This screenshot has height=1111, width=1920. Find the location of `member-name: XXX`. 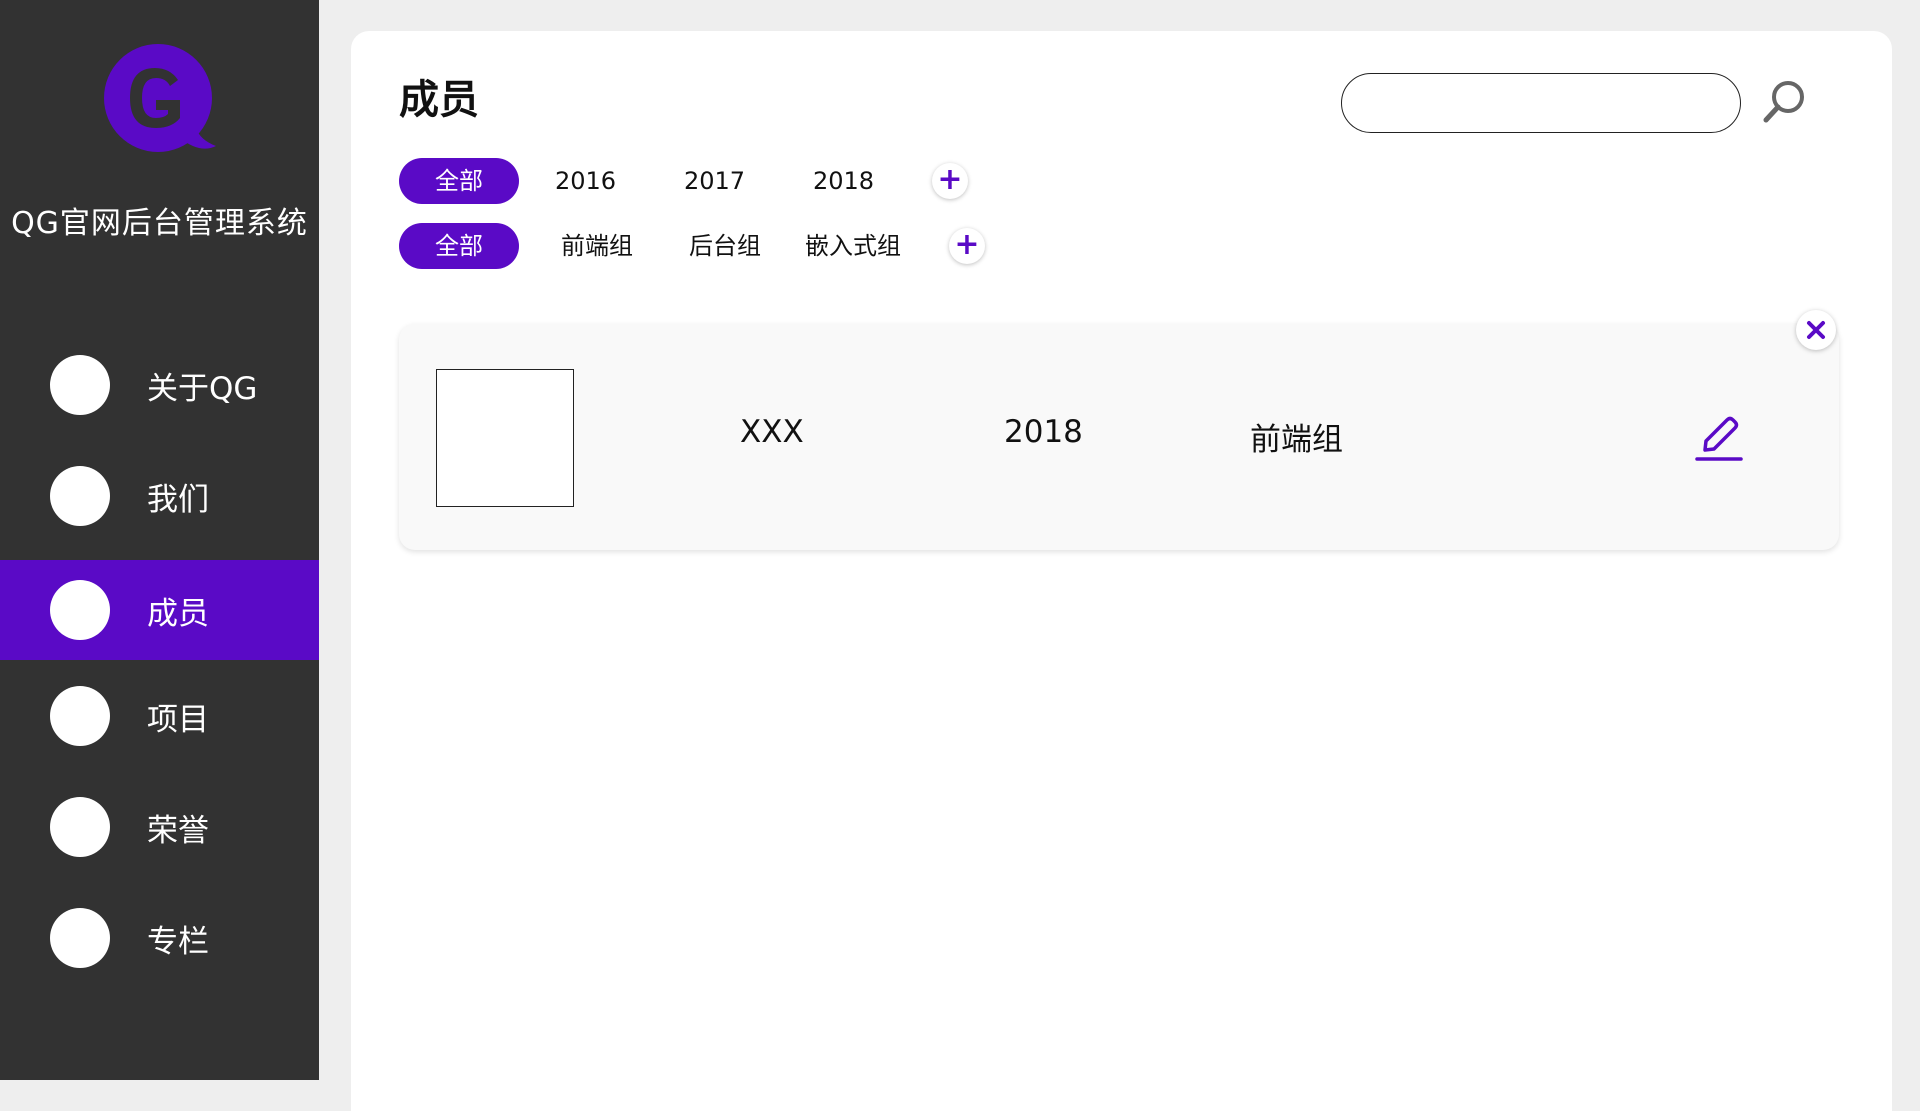

member-name: XXX is located at coordinates (772, 432).